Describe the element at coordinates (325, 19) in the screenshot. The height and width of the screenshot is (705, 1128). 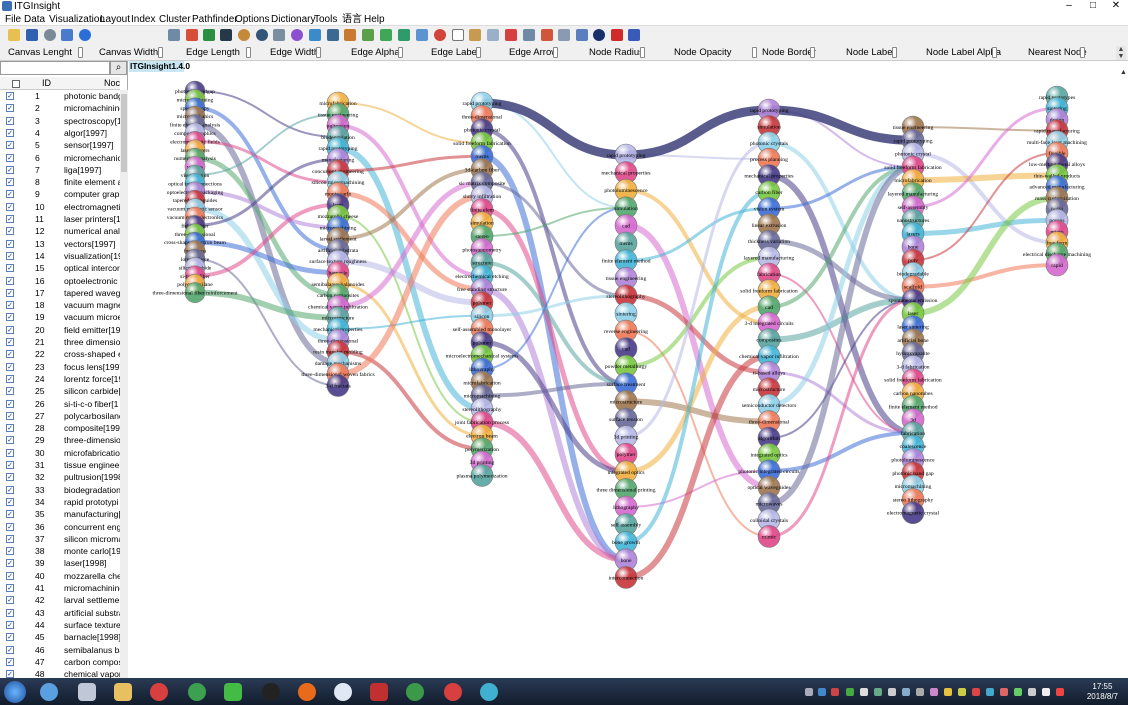
I see `menu-tools: Tools` at that location.